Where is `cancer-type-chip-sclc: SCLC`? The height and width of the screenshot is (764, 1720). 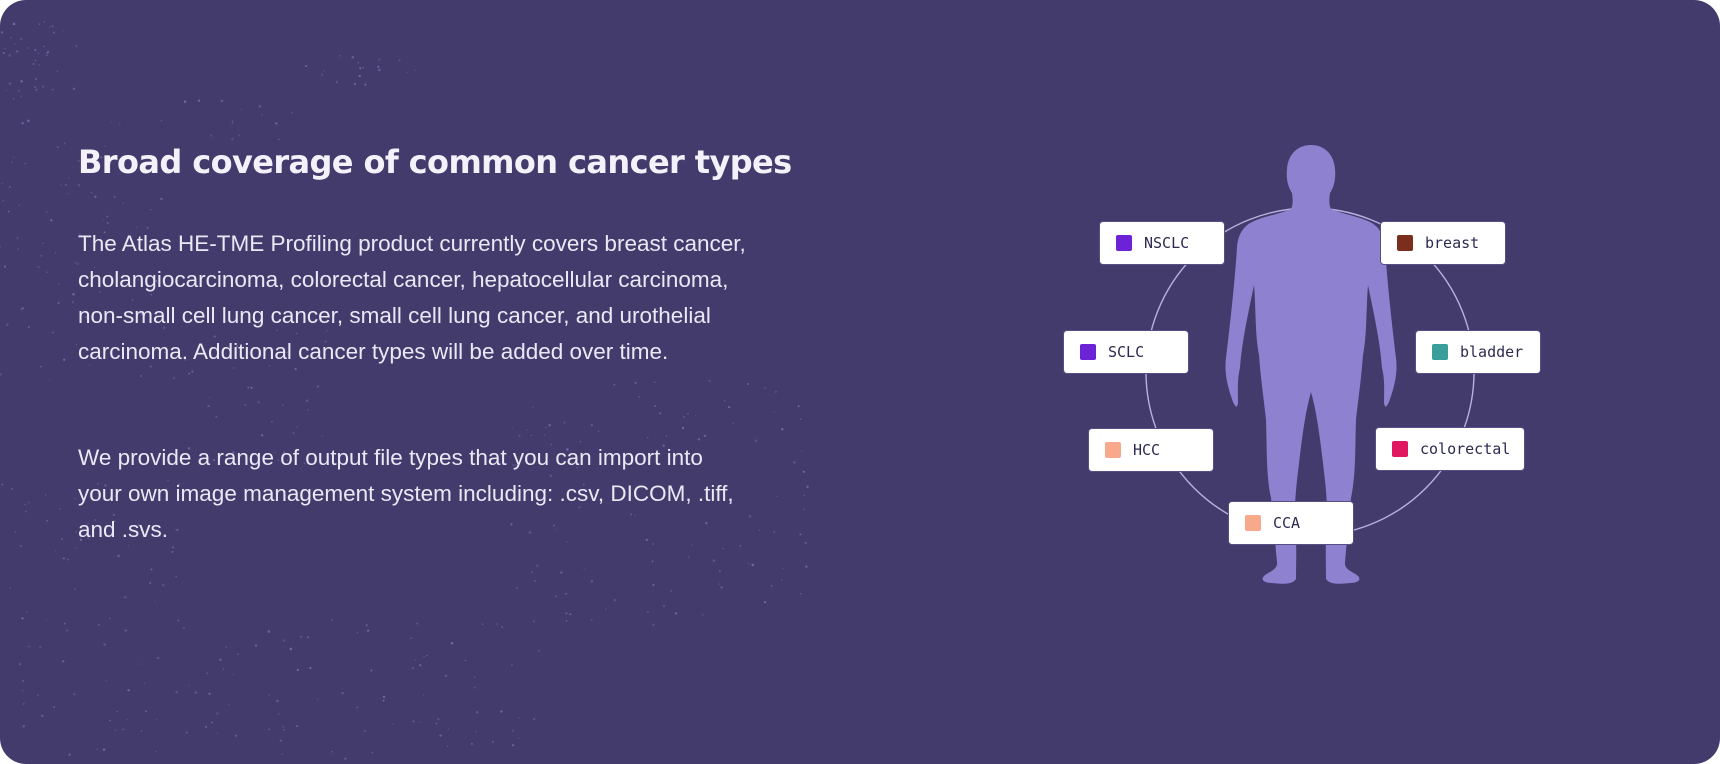 cancer-type-chip-sclc: SCLC is located at coordinates (1126, 352).